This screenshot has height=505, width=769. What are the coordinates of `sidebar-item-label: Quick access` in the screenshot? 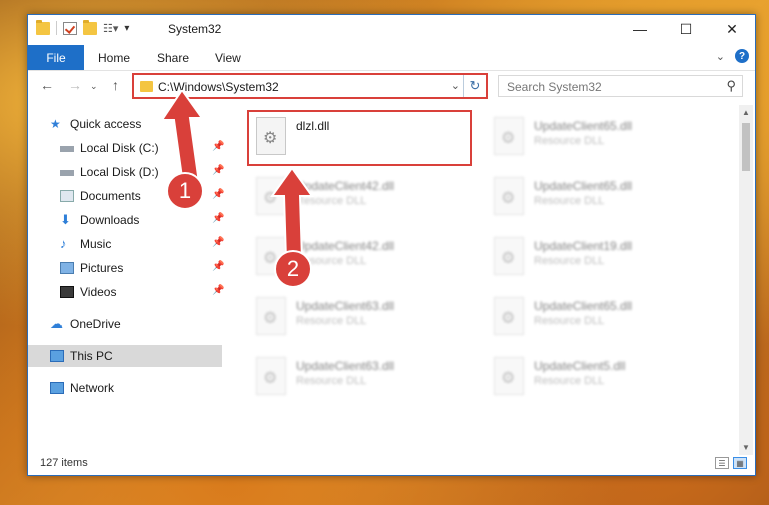 It's located at (106, 124).